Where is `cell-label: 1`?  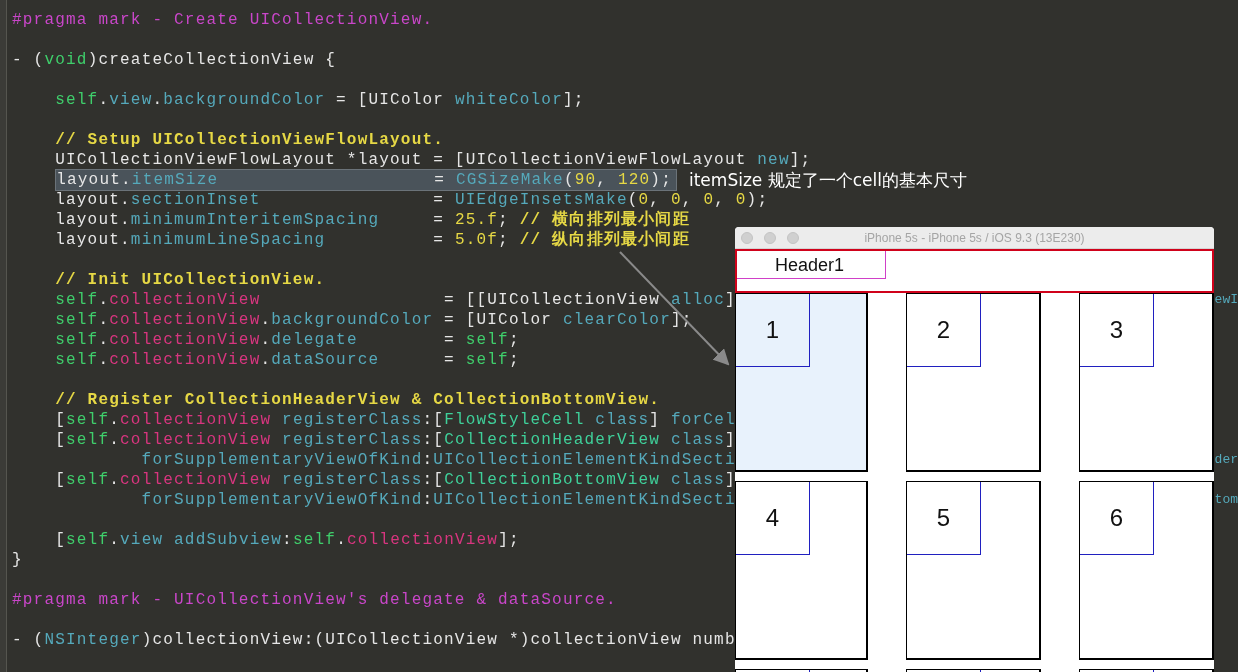
cell-label: 1 is located at coordinates (773, 330).